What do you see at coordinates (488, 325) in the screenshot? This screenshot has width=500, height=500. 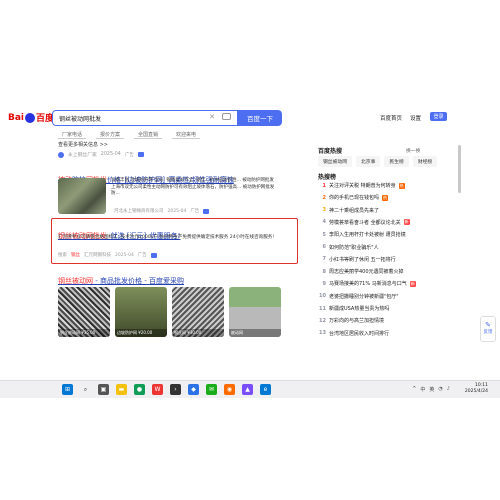 I see `pen-icon: ✎` at bounding box center [488, 325].